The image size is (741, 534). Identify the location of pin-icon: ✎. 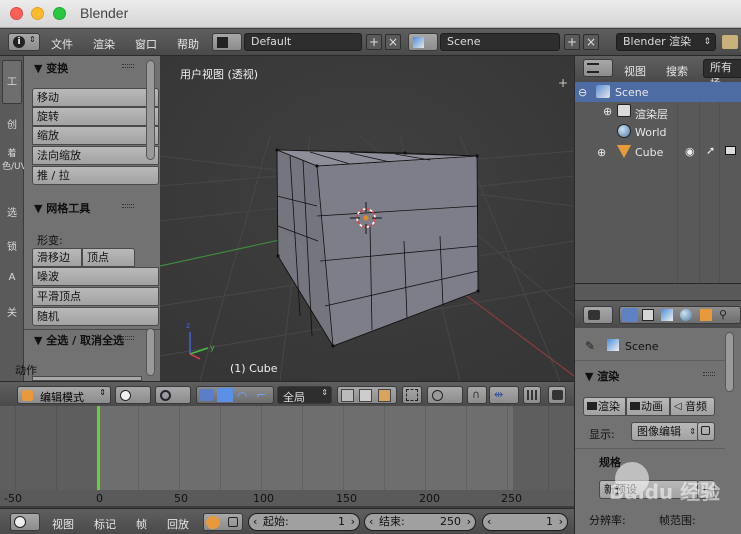
(590, 346).